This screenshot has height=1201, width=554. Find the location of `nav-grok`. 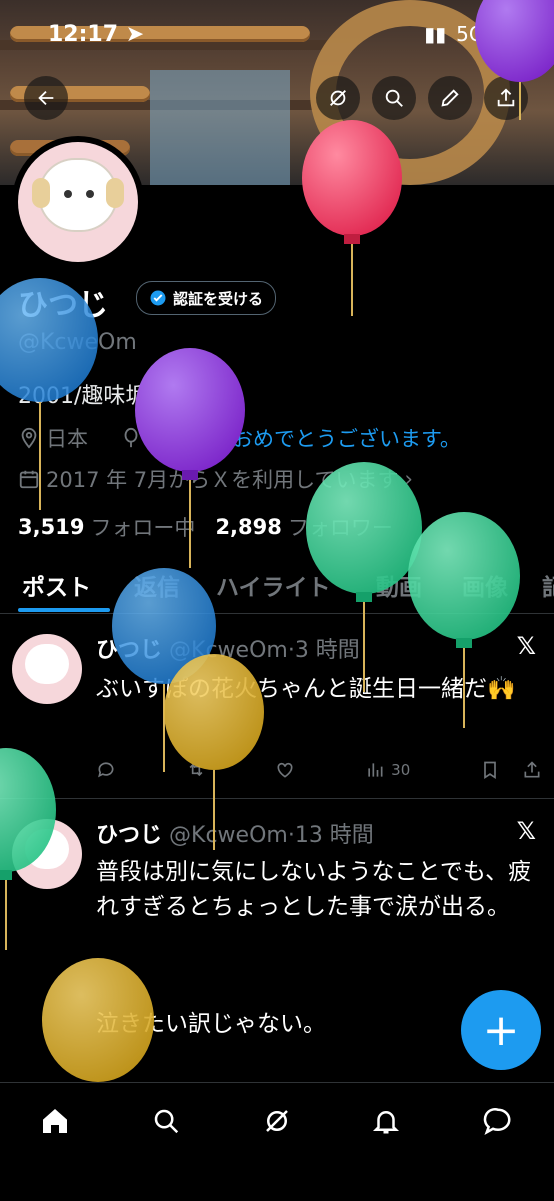

nav-grok is located at coordinates (277, 1121).